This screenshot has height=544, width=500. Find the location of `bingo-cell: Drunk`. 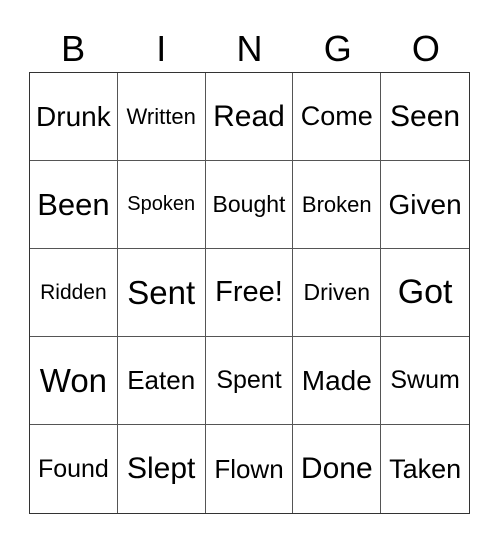

bingo-cell: Drunk is located at coordinates (74, 117).